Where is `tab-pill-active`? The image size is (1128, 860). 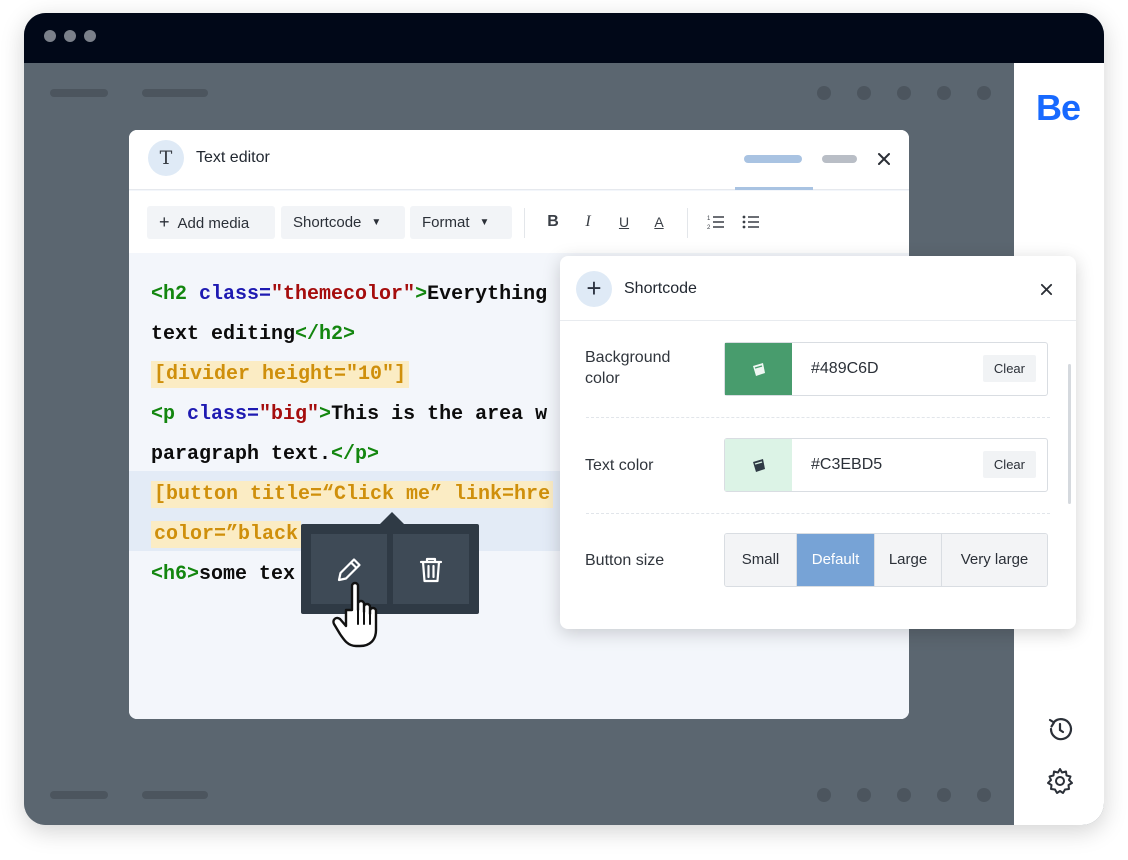 tab-pill-active is located at coordinates (773, 159).